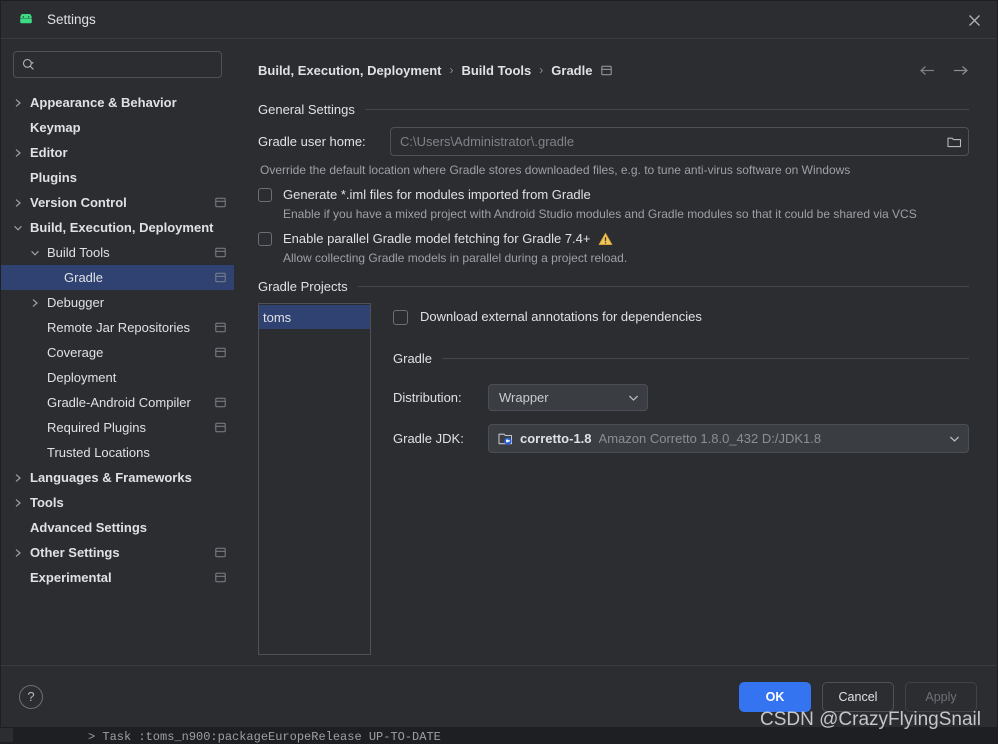 The width and height of the screenshot is (998, 744). Describe the element at coordinates (28, 64) in the screenshot. I see `search-icon` at that location.